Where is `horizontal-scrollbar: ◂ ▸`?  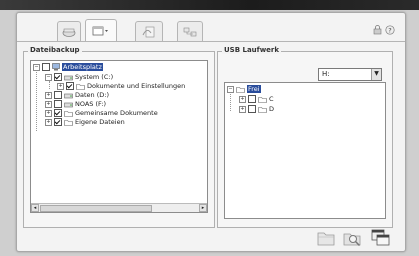
horizontal-scrollbar: ◂ ▸ is located at coordinates (119, 207).